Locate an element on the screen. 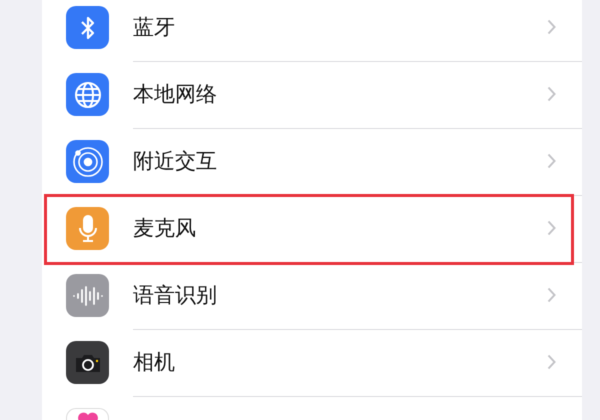 The image size is (600, 420). camera-icon is located at coordinates (87, 362).